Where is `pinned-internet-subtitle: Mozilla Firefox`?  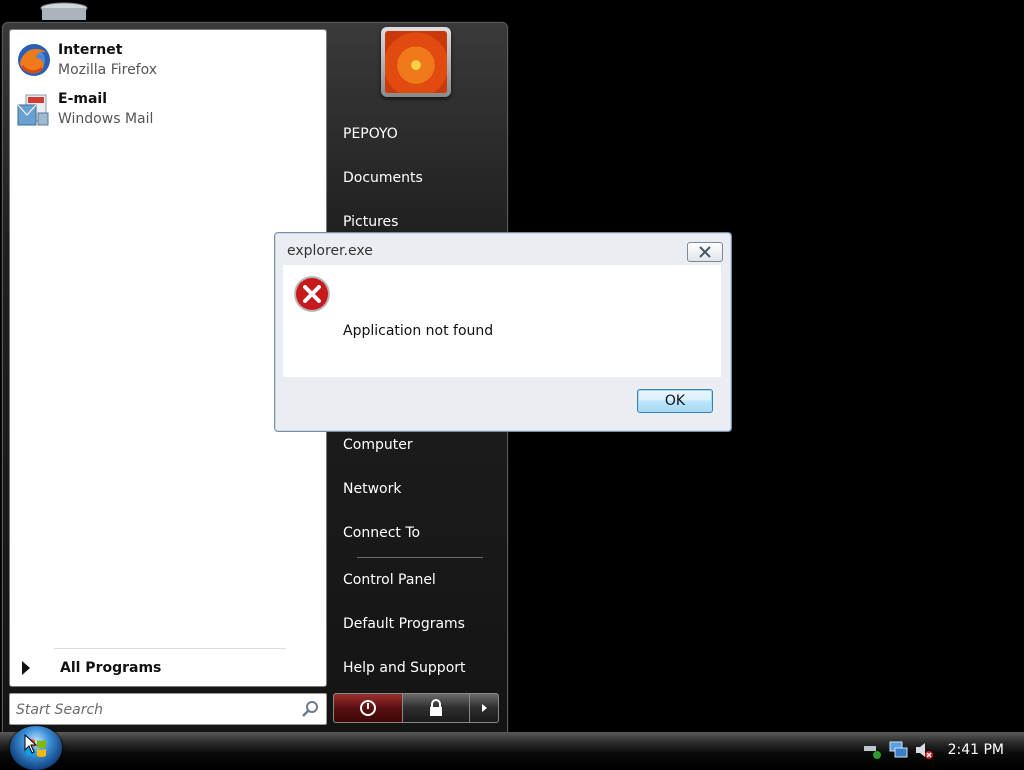 pinned-internet-subtitle: Mozilla Firefox is located at coordinates (108, 70).